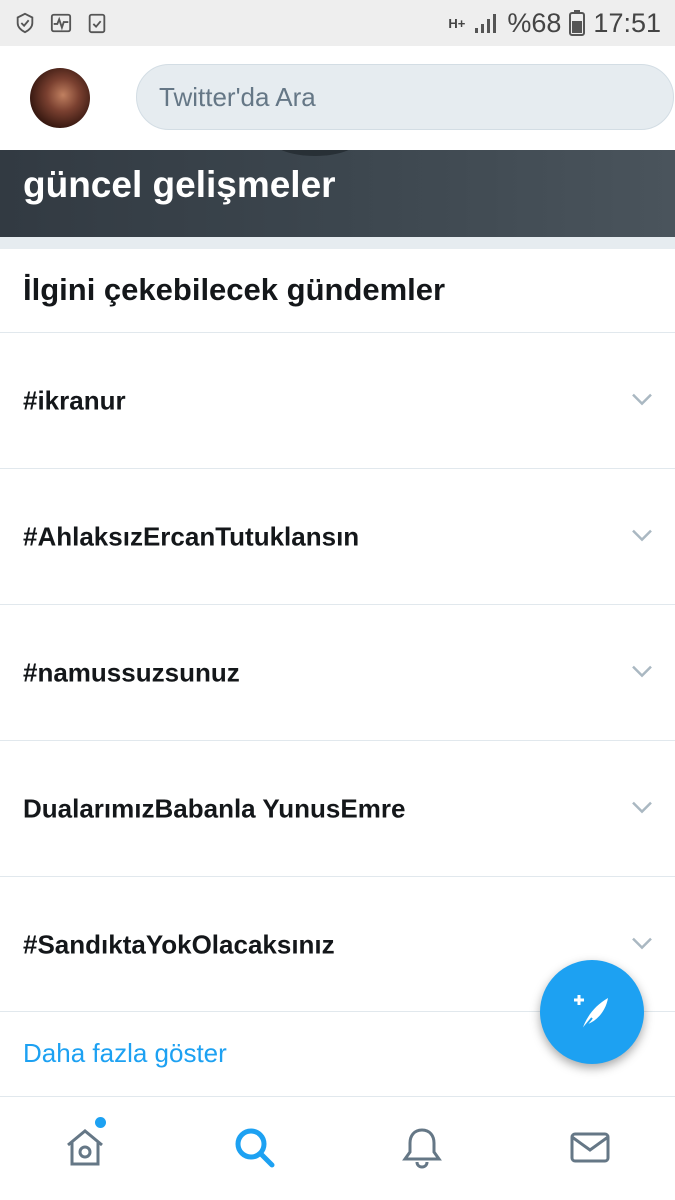 The image size is (675, 1200). Describe the element at coordinates (337, 1148) in the screenshot. I see `bottom-navigation` at that location.